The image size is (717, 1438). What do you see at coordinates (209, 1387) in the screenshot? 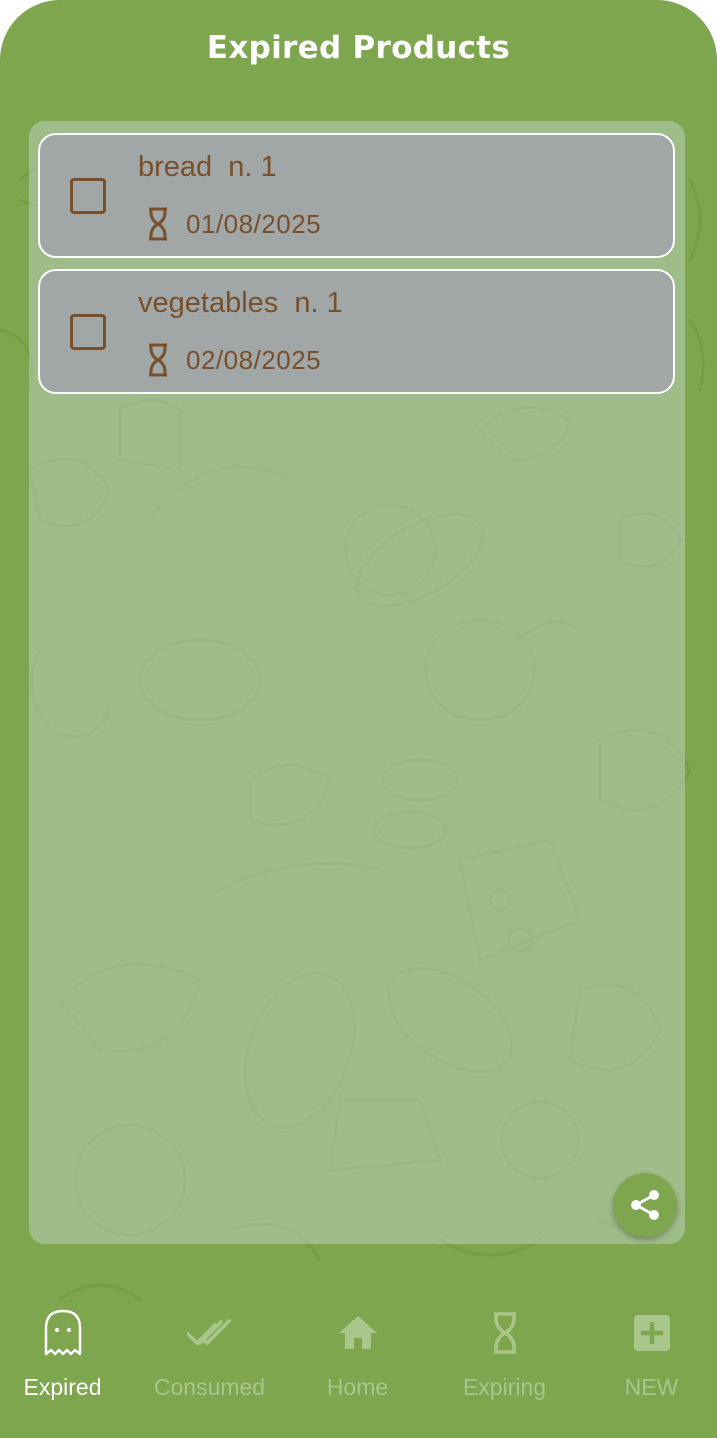
I see `nav-label: Consumed` at bounding box center [209, 1387].